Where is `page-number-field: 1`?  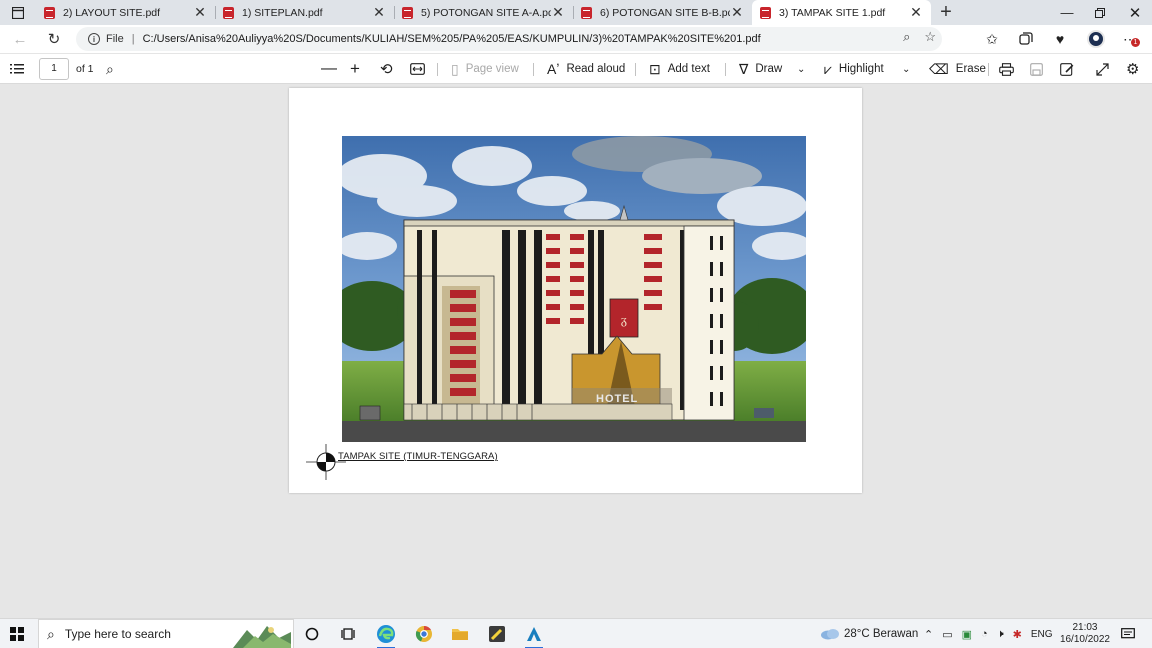 page-number-field: 1 is located at coordinates (54, 69).